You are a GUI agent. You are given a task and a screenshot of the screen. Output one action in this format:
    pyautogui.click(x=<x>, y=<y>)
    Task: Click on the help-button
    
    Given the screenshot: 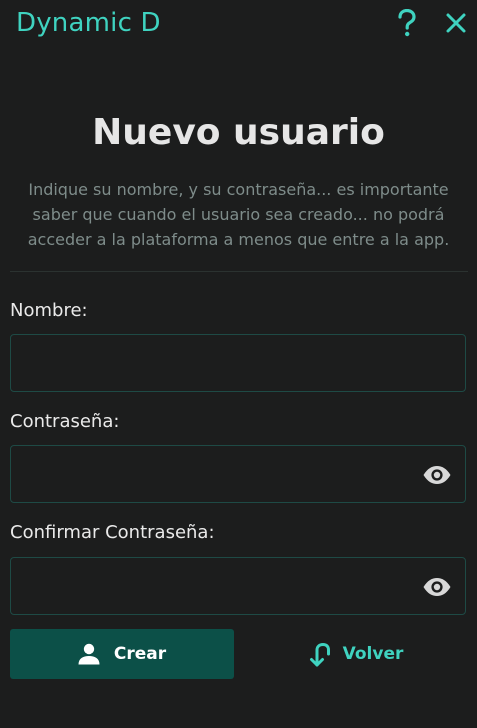 What is the action you would take?
    pyautogui.click(x=407, y=23)
    